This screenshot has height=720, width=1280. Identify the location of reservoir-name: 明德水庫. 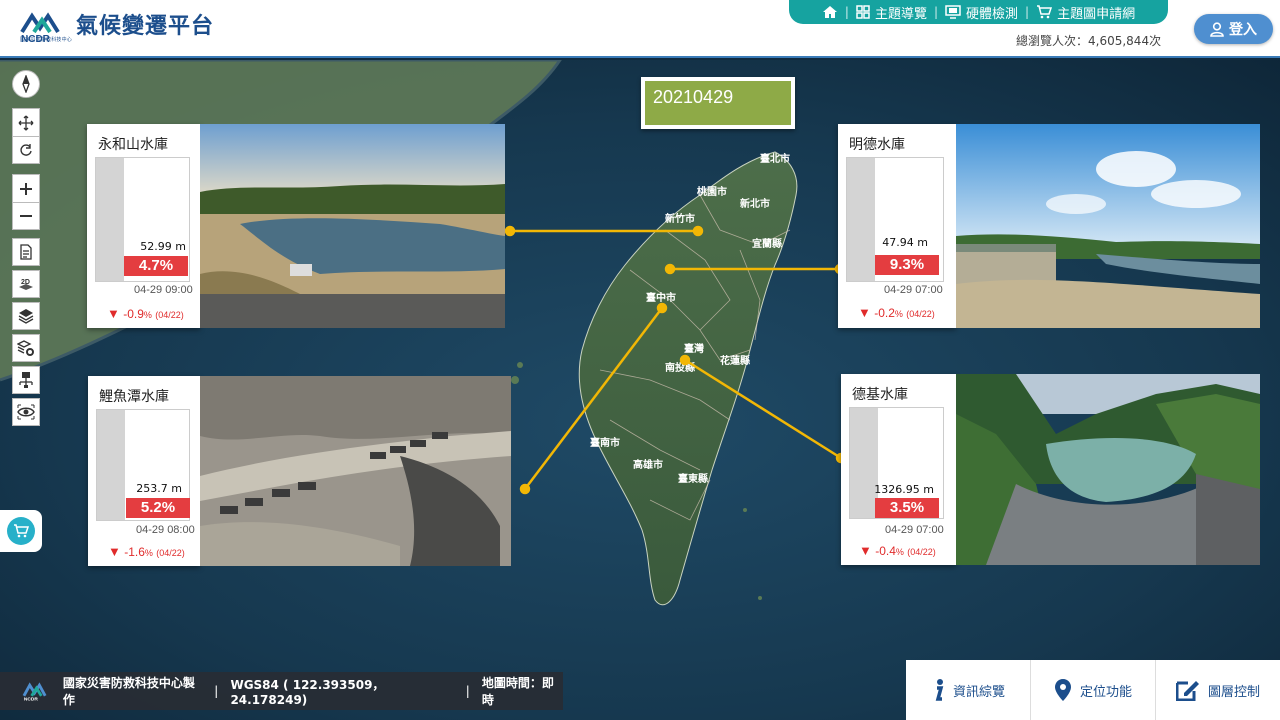
(877, 145).